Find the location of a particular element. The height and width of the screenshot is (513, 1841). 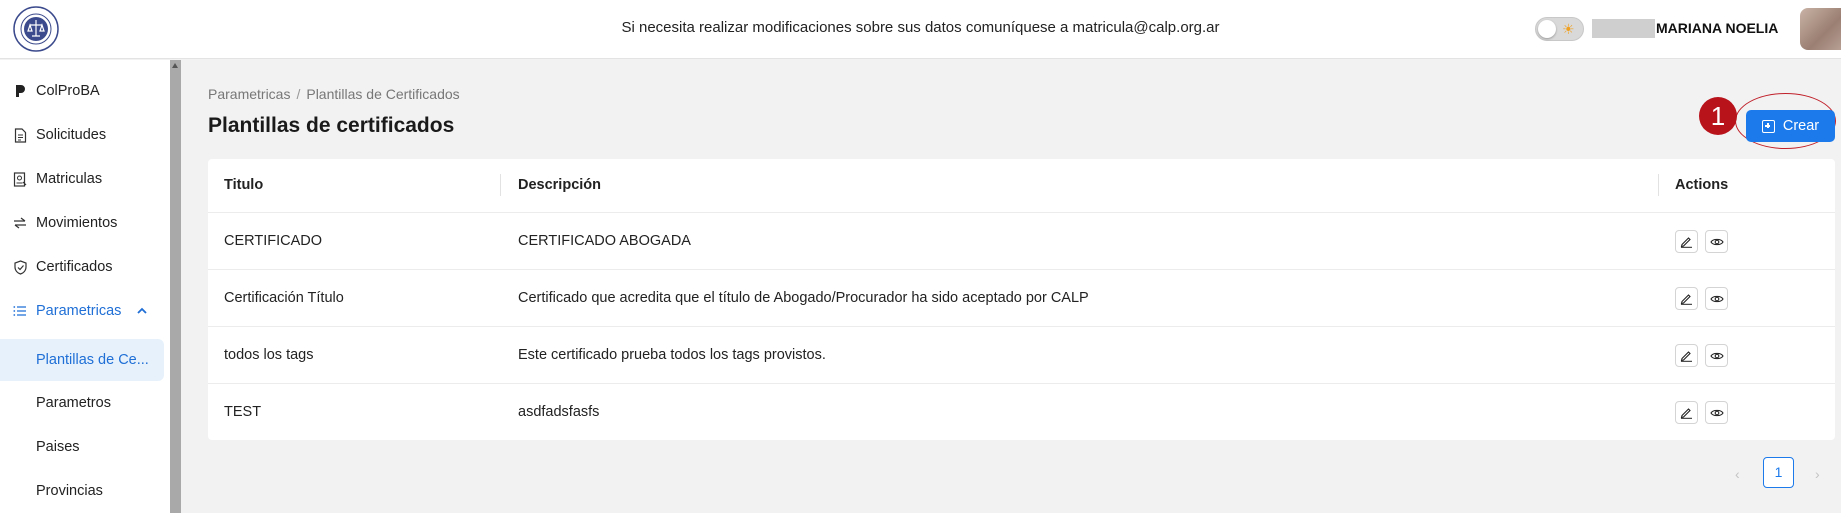

column-header-actions: Actions is located at coordinates (1702, 185).